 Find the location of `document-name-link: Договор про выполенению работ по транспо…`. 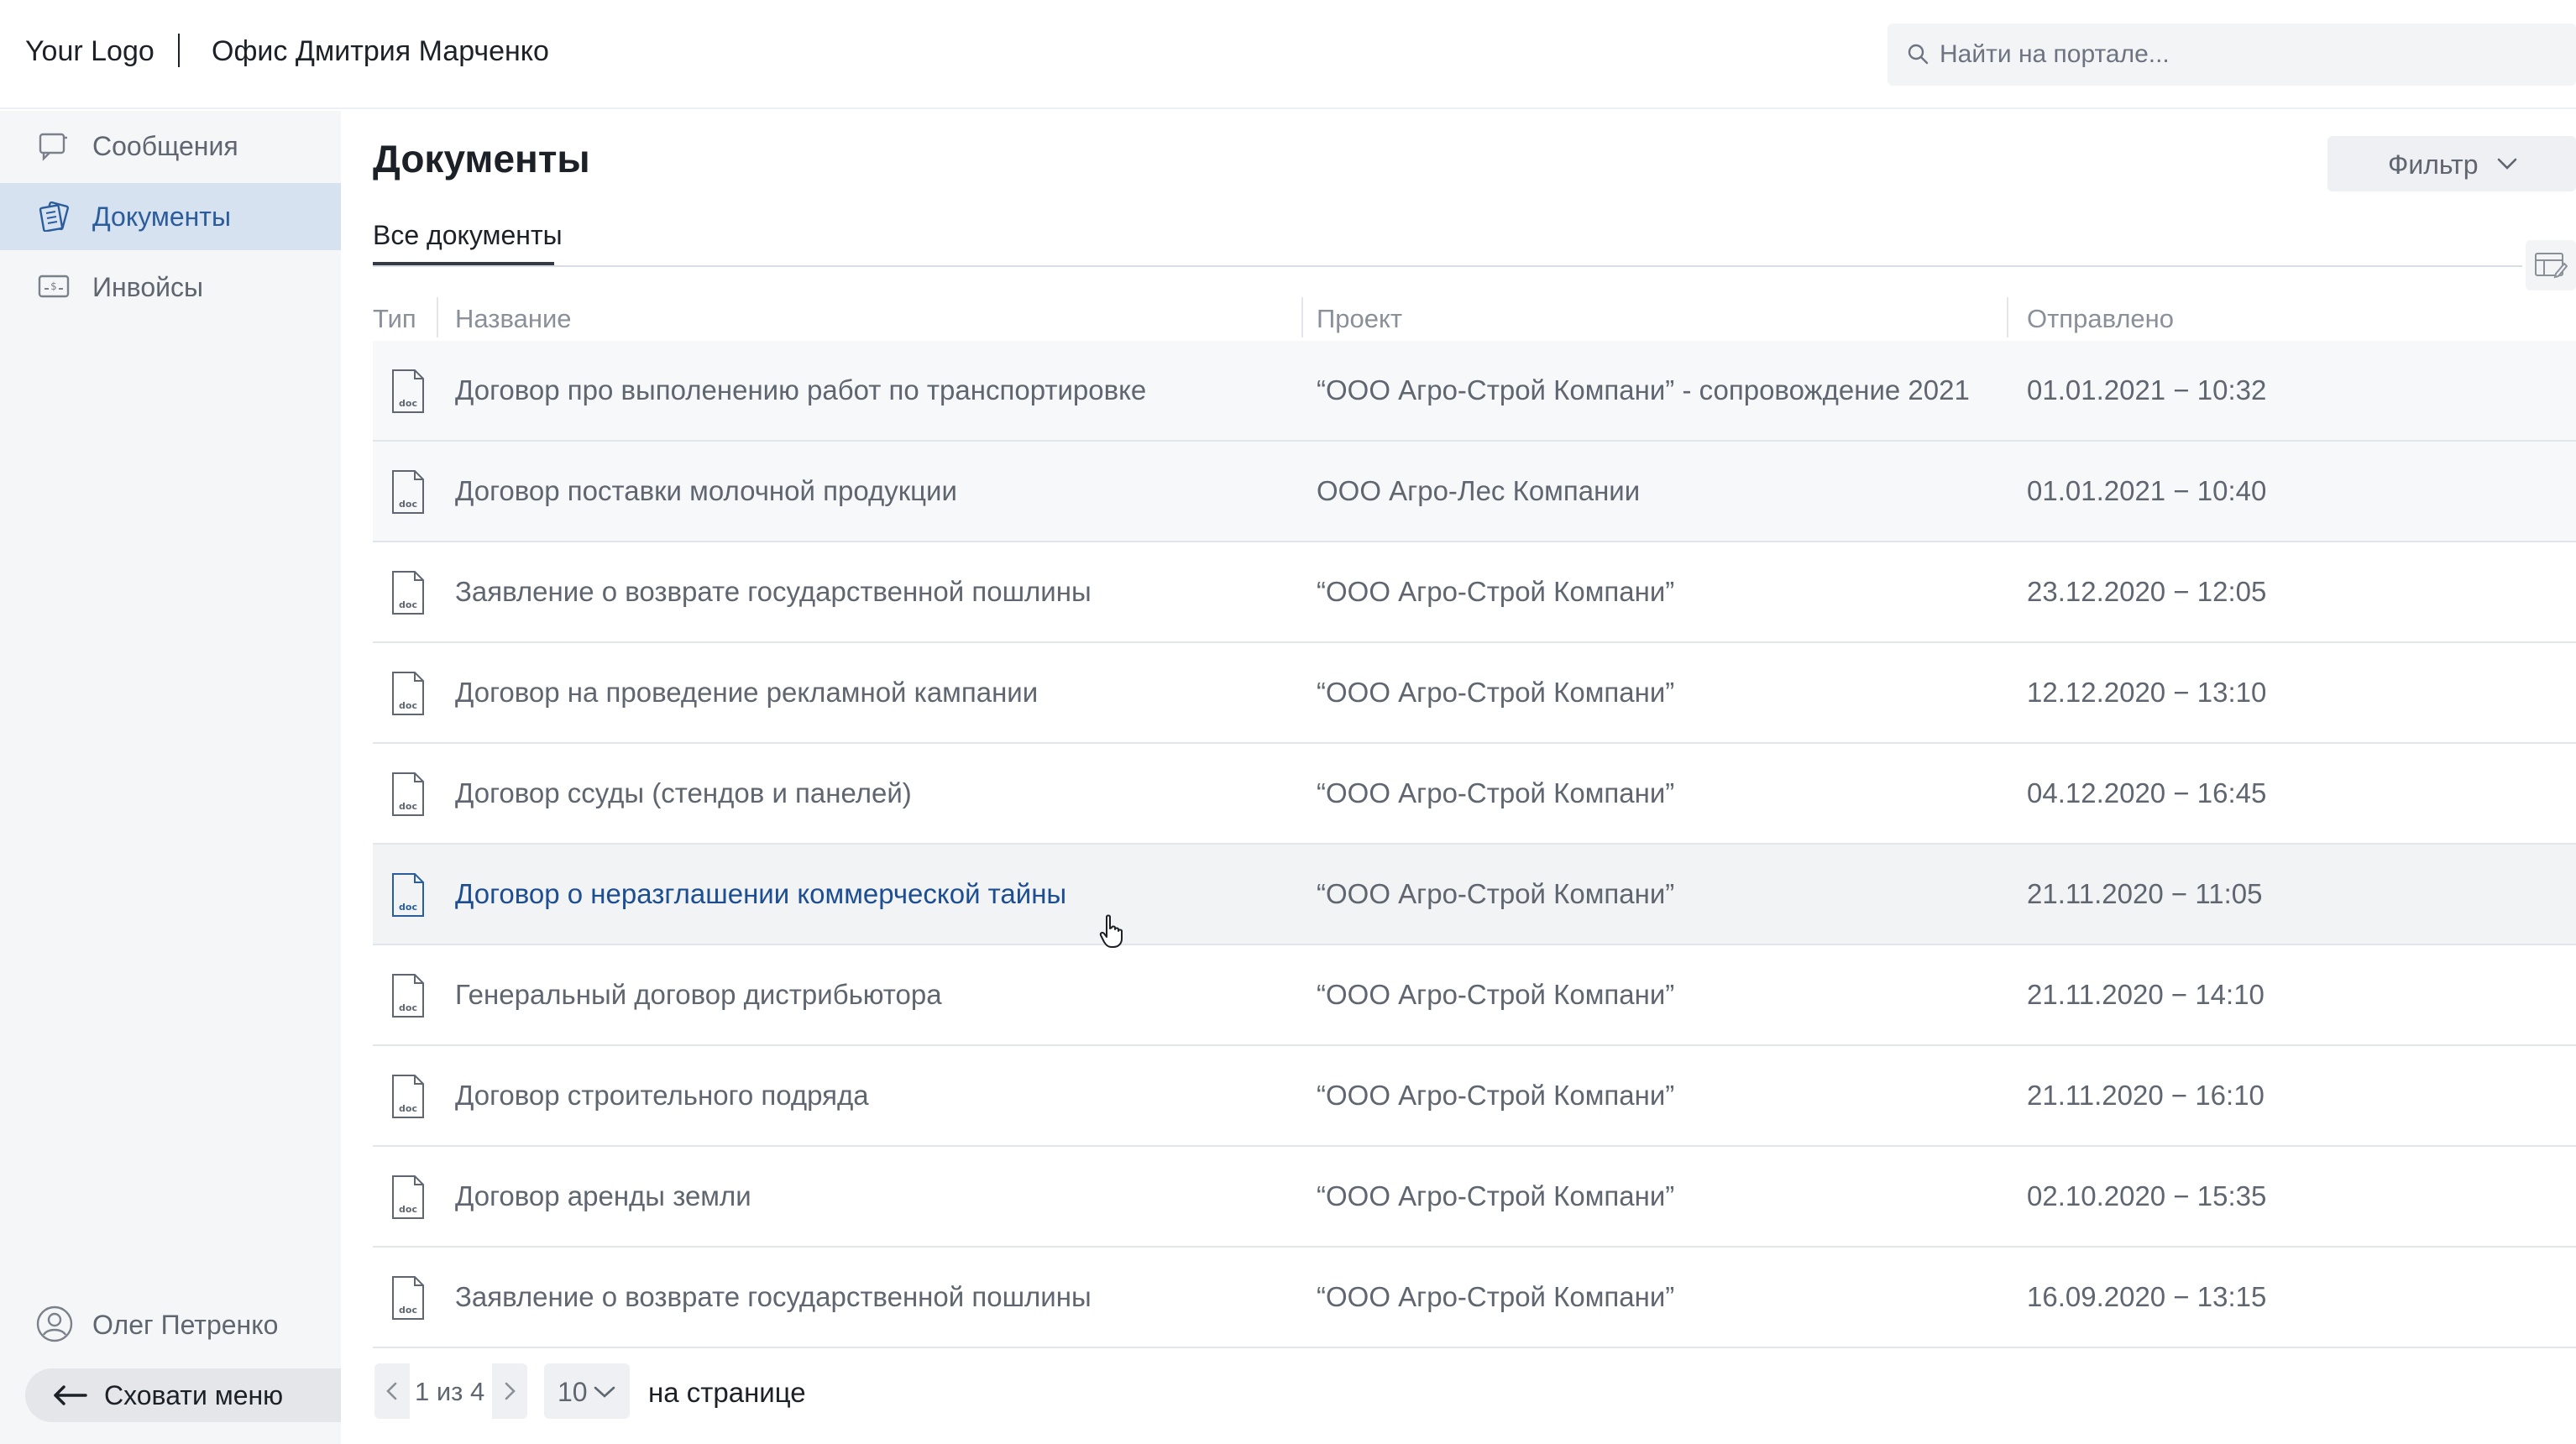

document-name-link: Договор про выполенению работ по транспо… is located at coordinates (800, 390).